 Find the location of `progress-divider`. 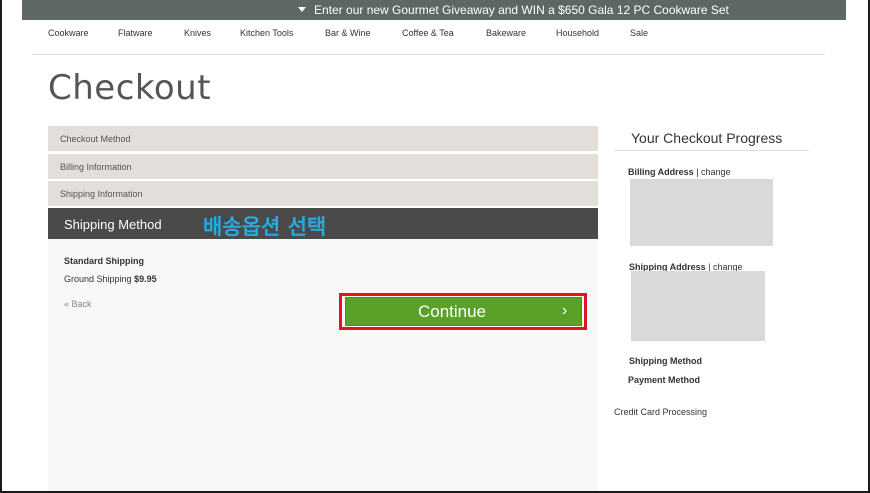

progress-divider is located at coordinates (711, 150).